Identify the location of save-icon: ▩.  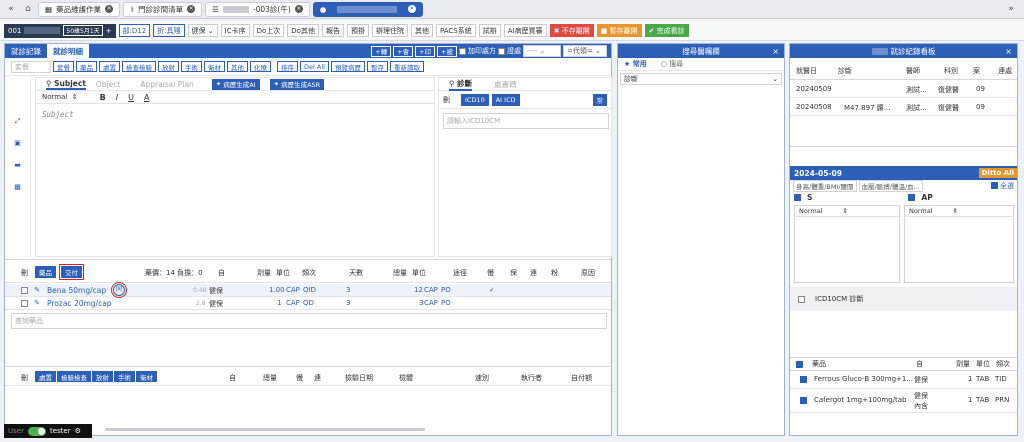
(18, 187).